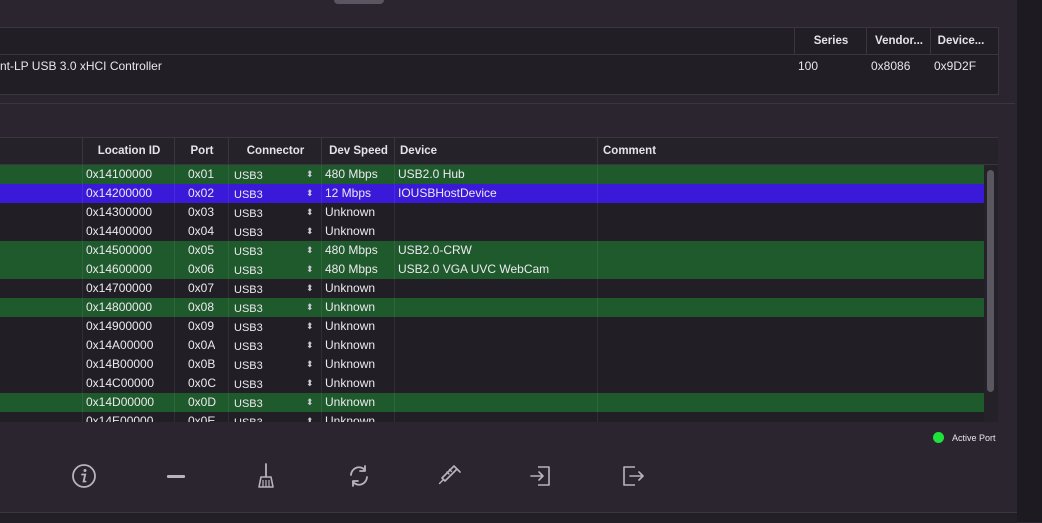  I want to click on column-header-device: Device, so click(498, 151).